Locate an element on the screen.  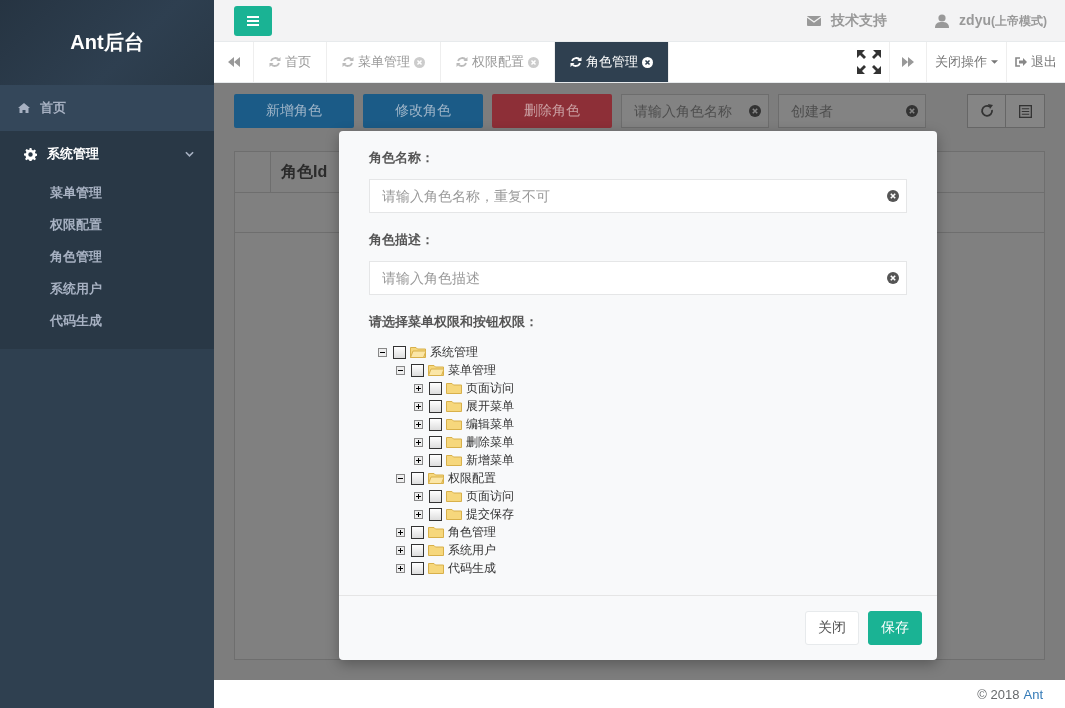
forward-icon is located at coordinates (908, 62).